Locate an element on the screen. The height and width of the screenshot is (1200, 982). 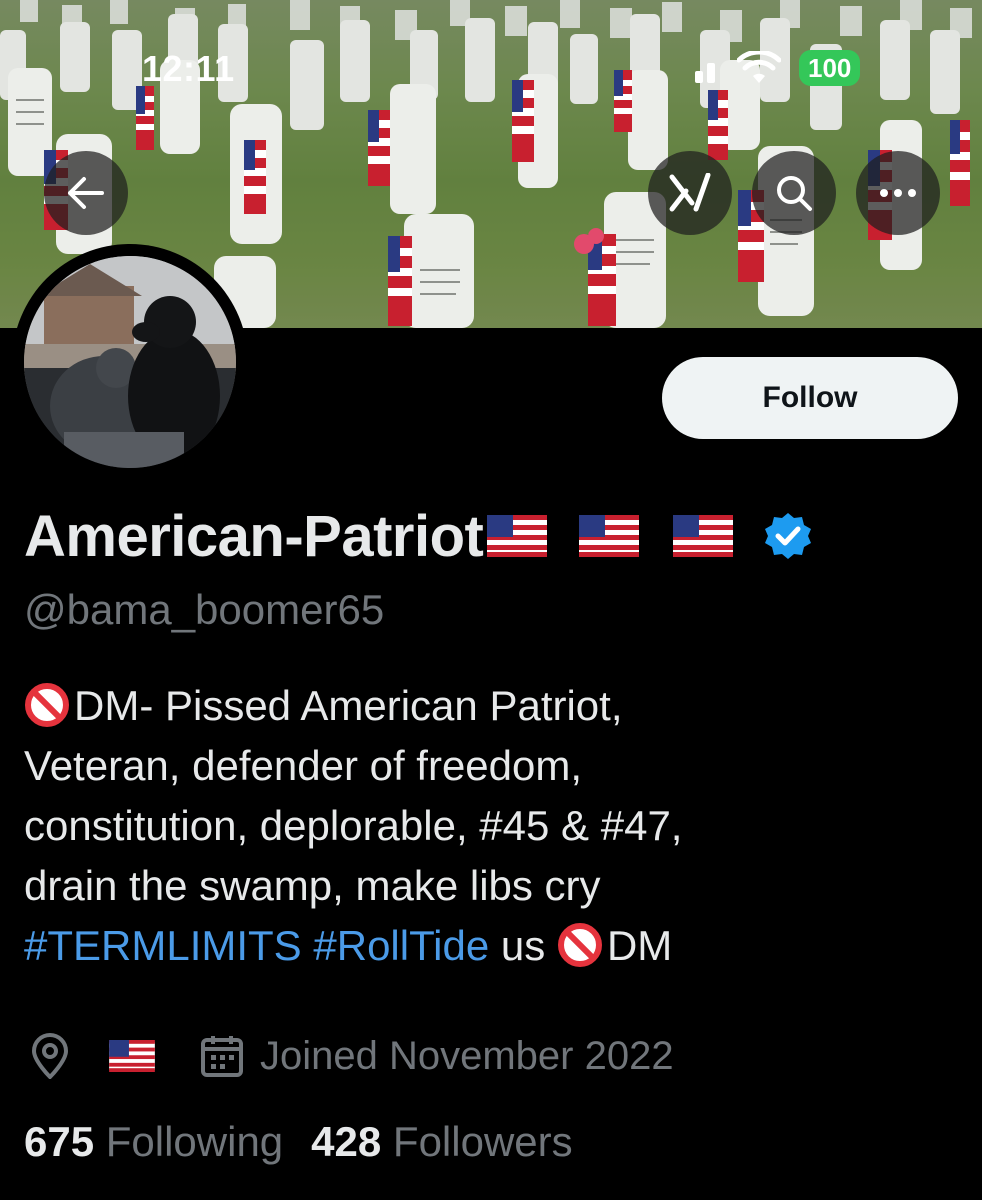
location-pin-icon is located at coordinates (50, 1056).